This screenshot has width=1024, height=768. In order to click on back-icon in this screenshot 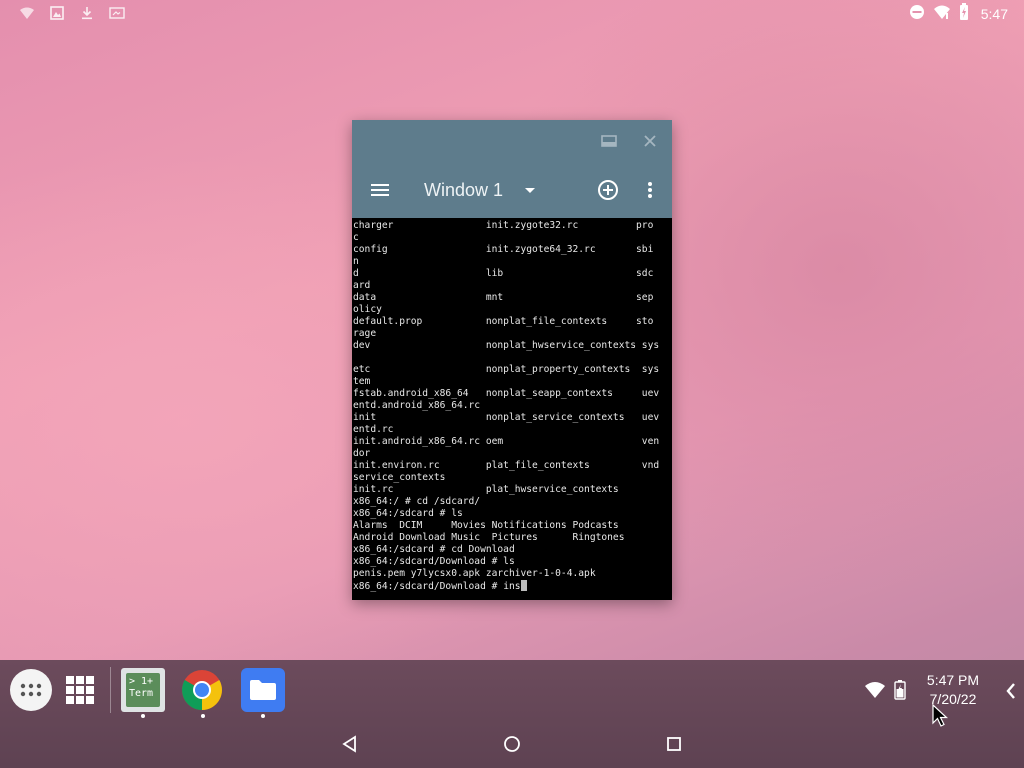, I will do `click(350, 744)`.